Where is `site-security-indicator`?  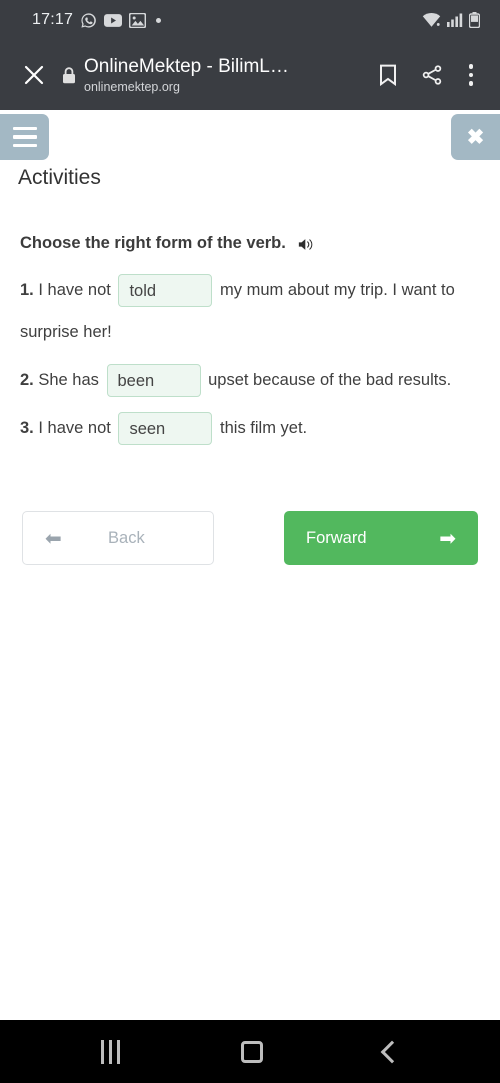 site-security-indicator is located at coordinates (69, 75).